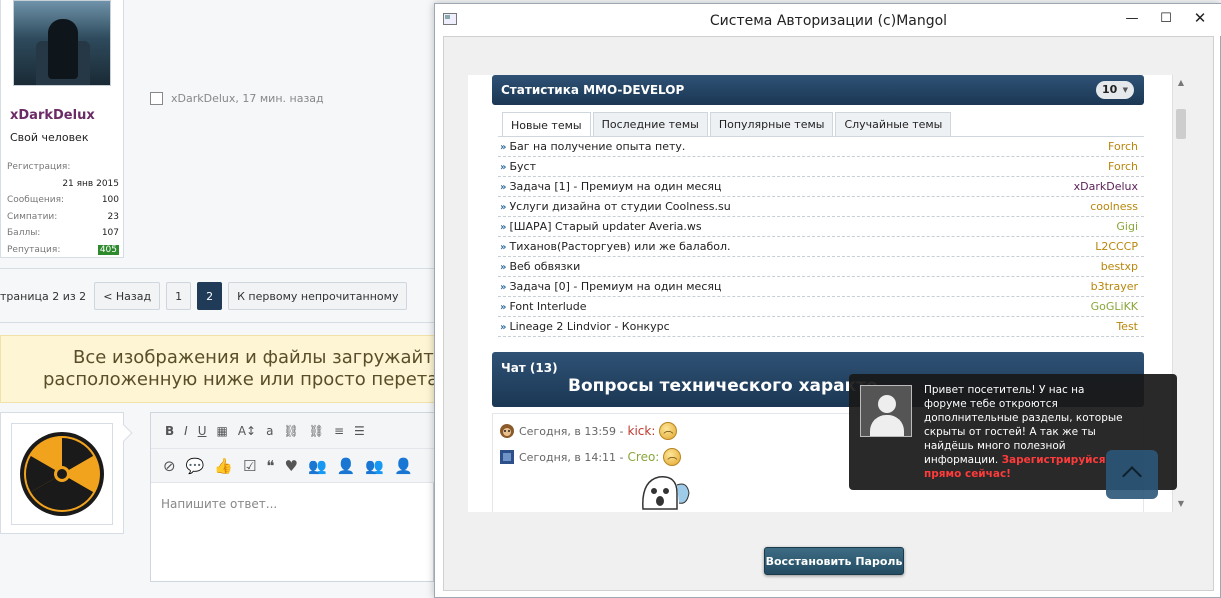 The height and width of the screenshot is (598, 1221). Describe the element at coordinates (108, 249) in the screenshot. I see `reputation-badge: 405` at that location.